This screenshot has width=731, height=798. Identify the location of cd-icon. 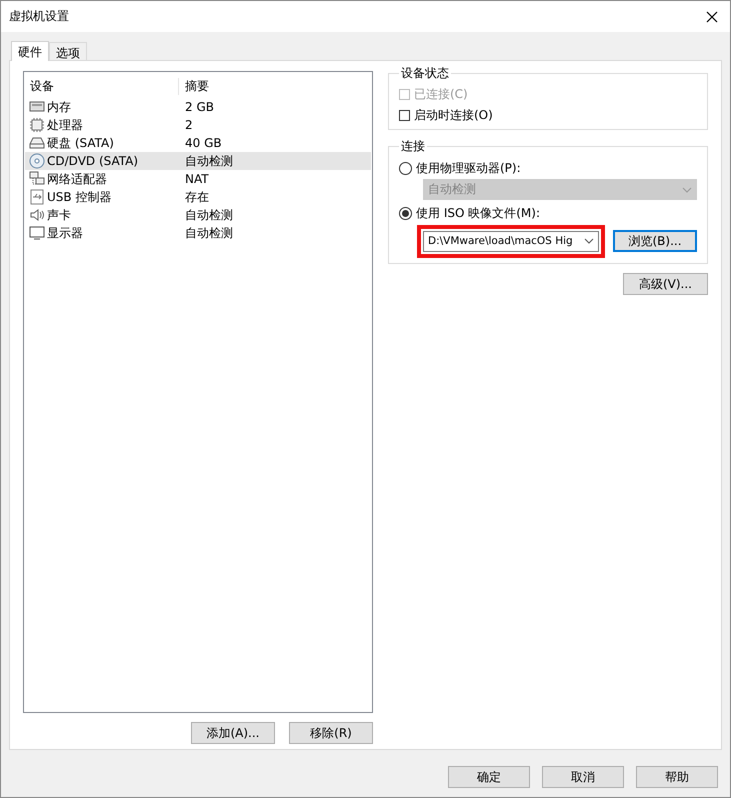
(37, 161).